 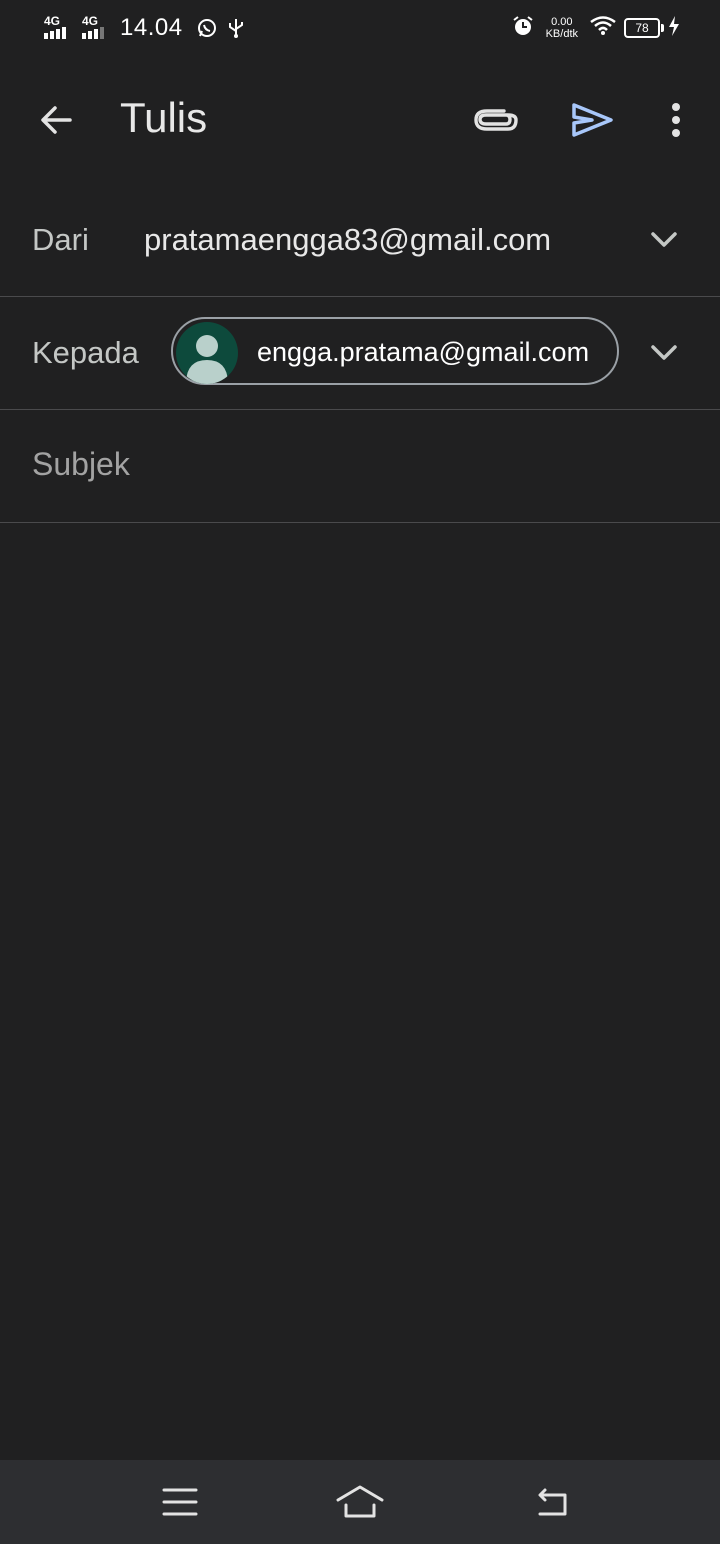 I want to click on home-button, so click(x=360, y=1502).